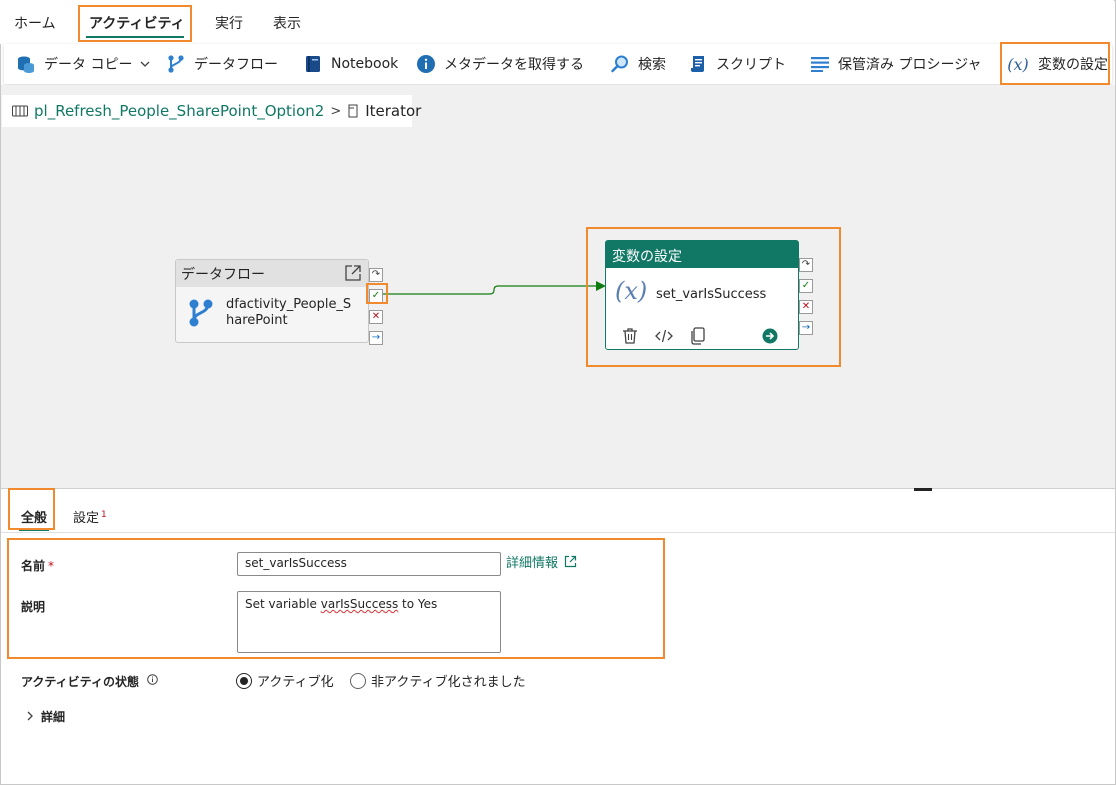 The width and height of the screenshot is (1116, 785). What do you see at coordinates (152, 679) in the screenshot?
I see `info-icon` at bounding box center [152, 679].